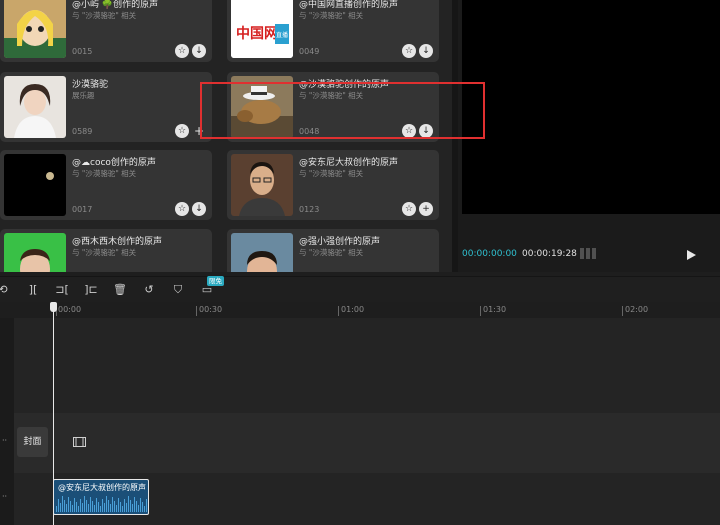 The image size is (720, 525). What do you see at coordinates (149, 290) in the screenshot?
I see `freeze-icon: ↺` at bounding box center [149, 290].